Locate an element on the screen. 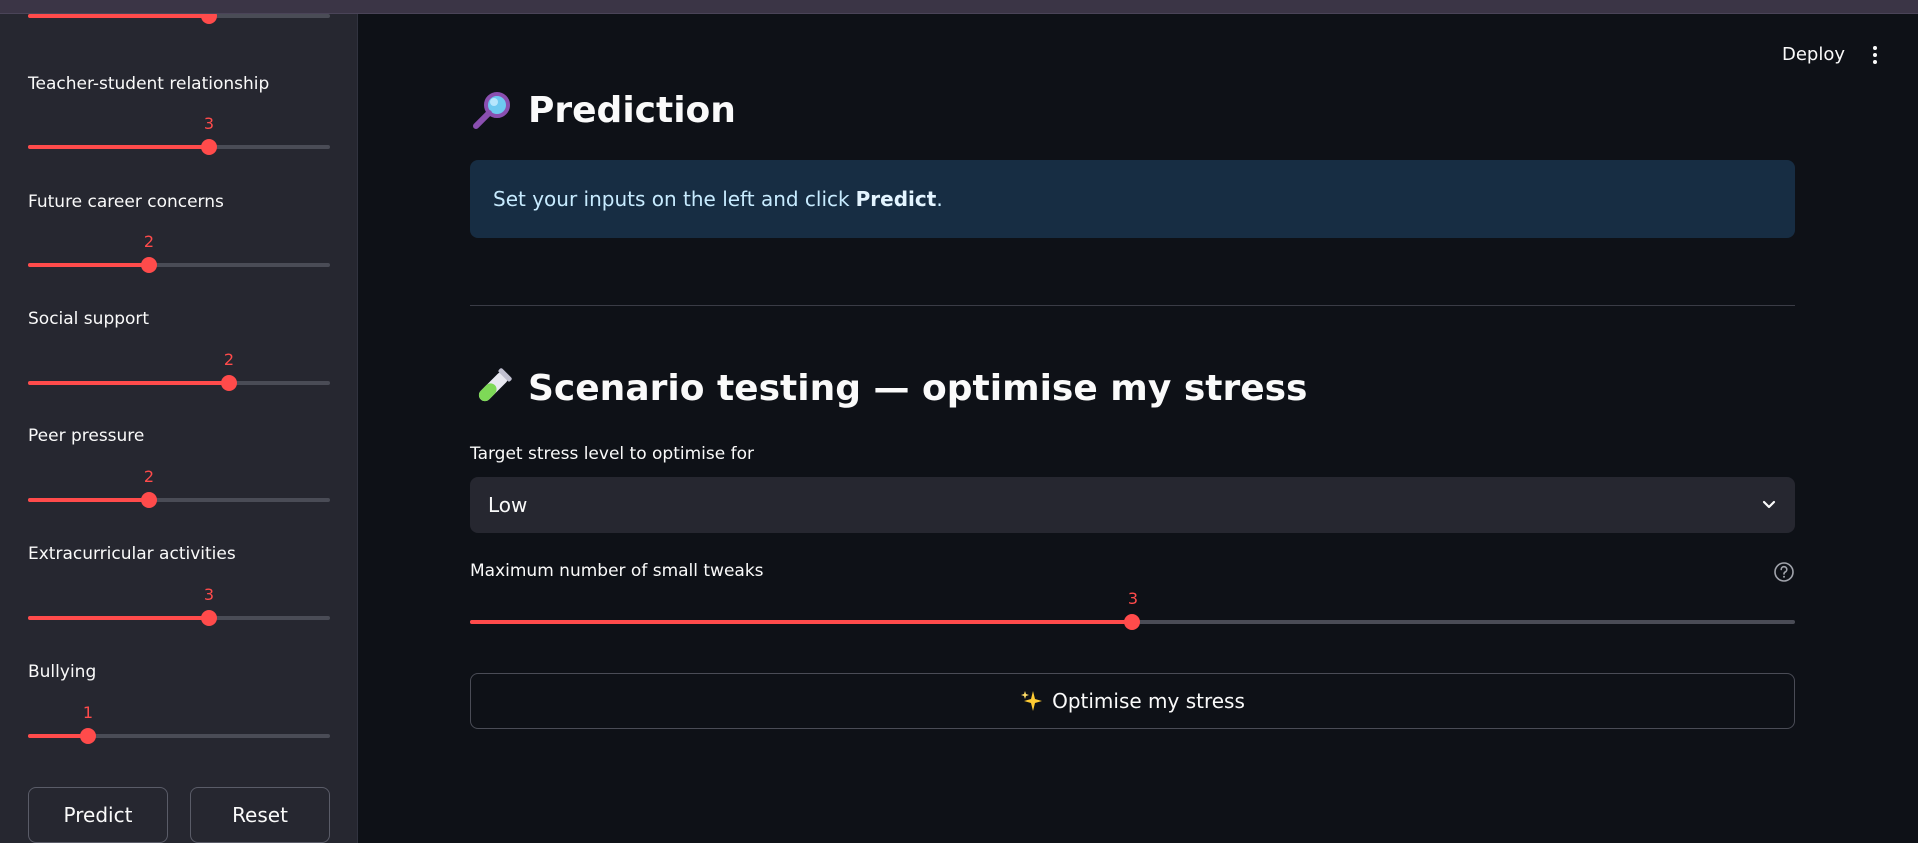 The width and height of the screenshot is (1918, 843). slider-value: 1 is located at coordinates (88, 712).